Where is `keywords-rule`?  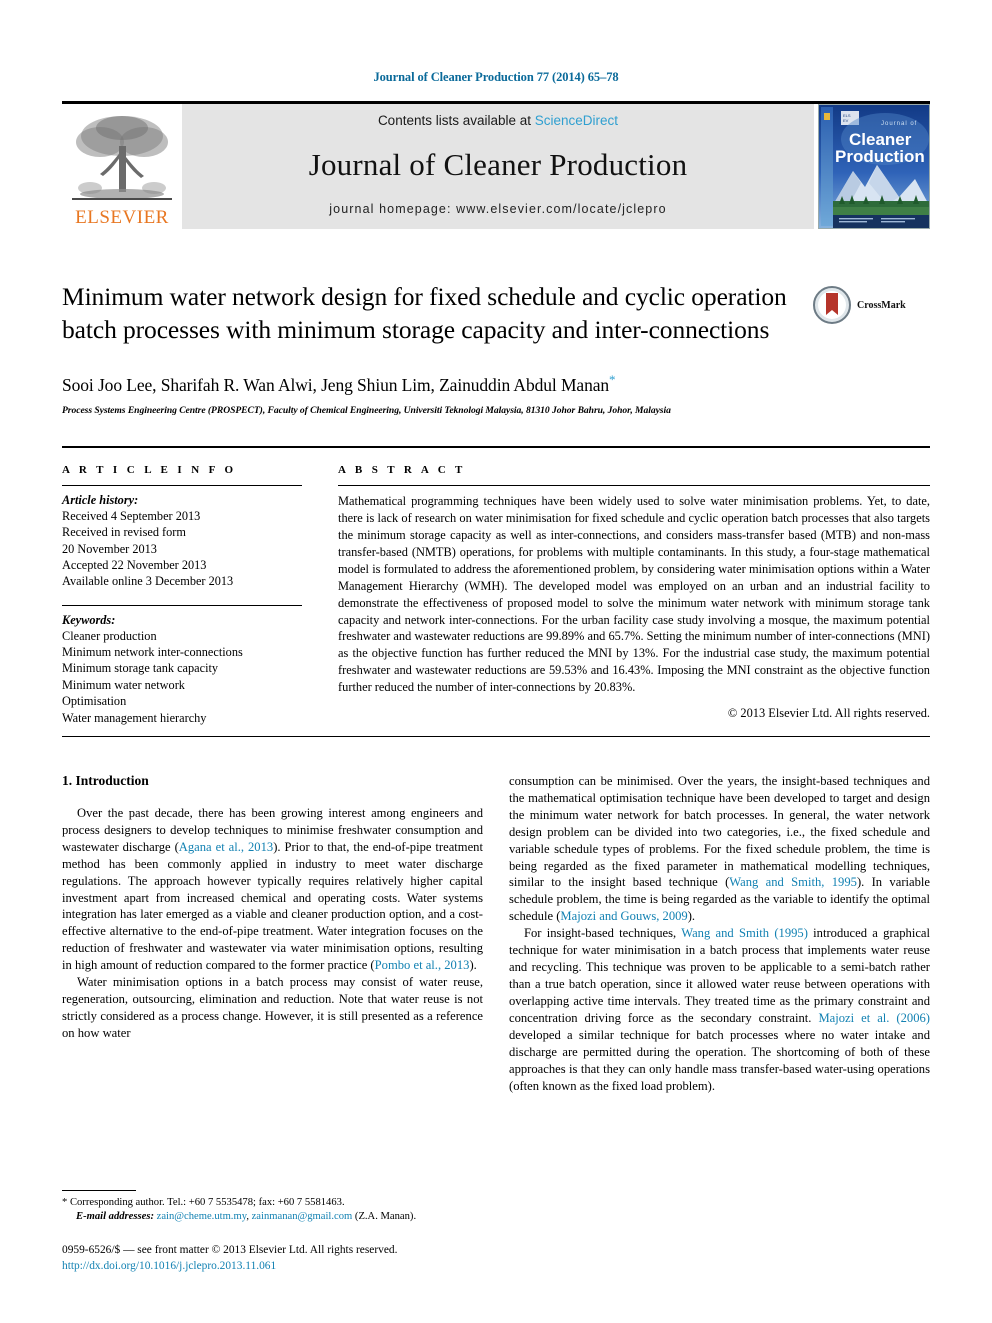
keywords-rule is located at coordinates (182, 605).